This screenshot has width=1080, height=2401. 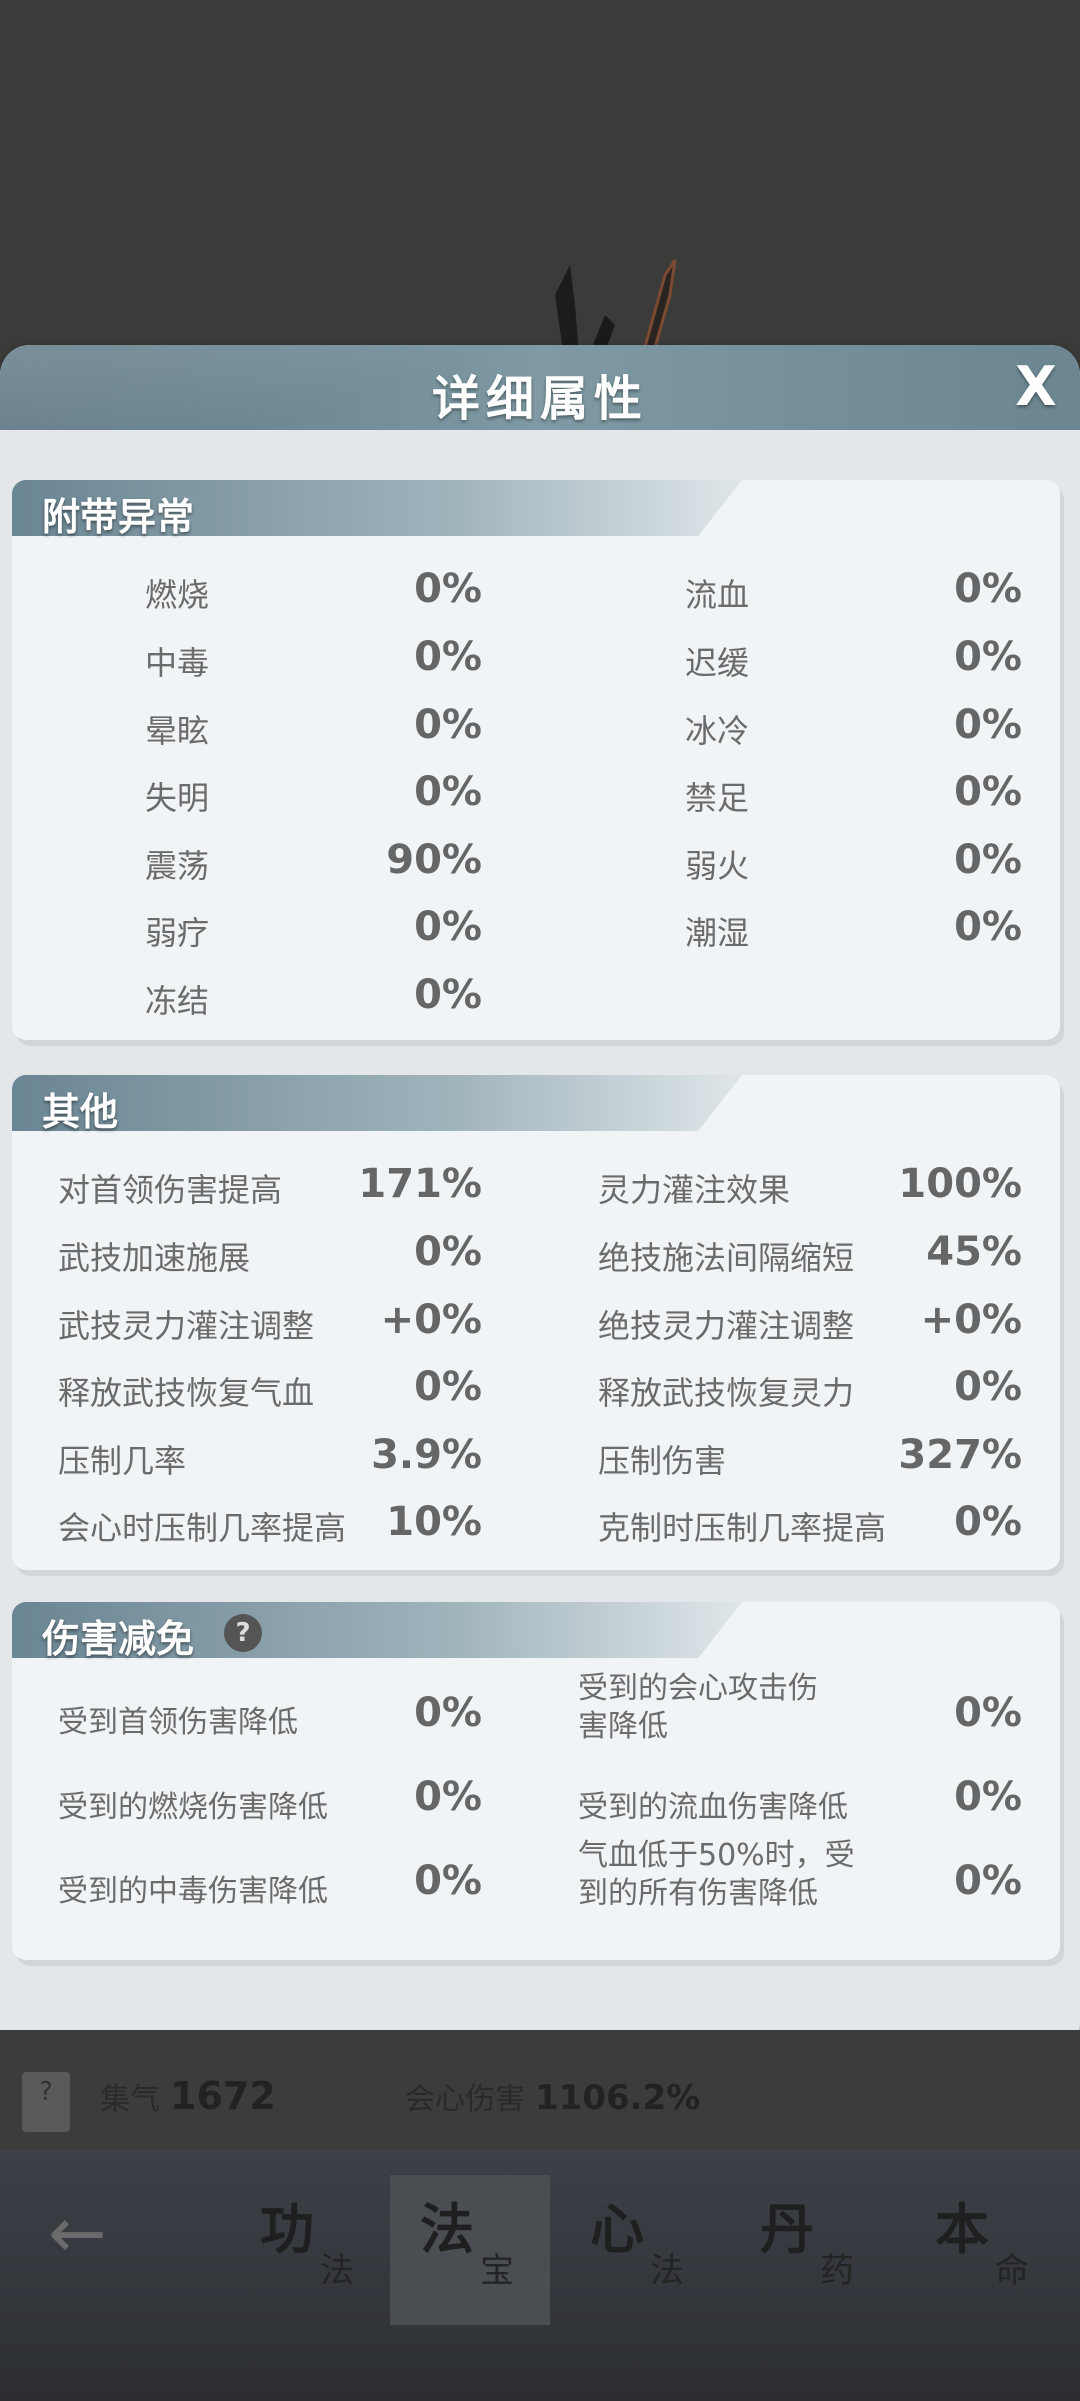 I want to click on stat-value: 45%, so click(x=974, y=1252).